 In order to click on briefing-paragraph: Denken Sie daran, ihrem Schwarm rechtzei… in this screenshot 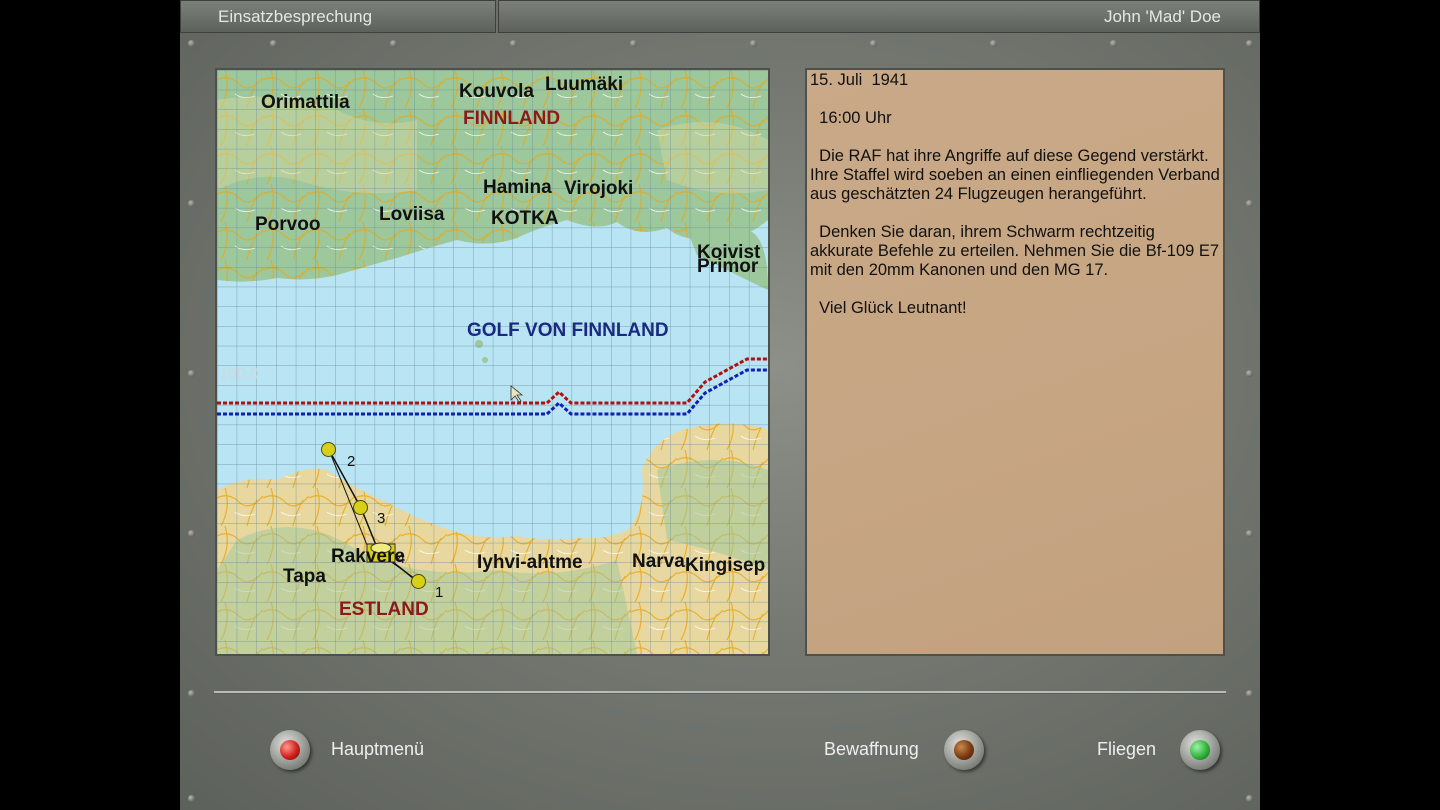, I will do `click(1017, 251)`.